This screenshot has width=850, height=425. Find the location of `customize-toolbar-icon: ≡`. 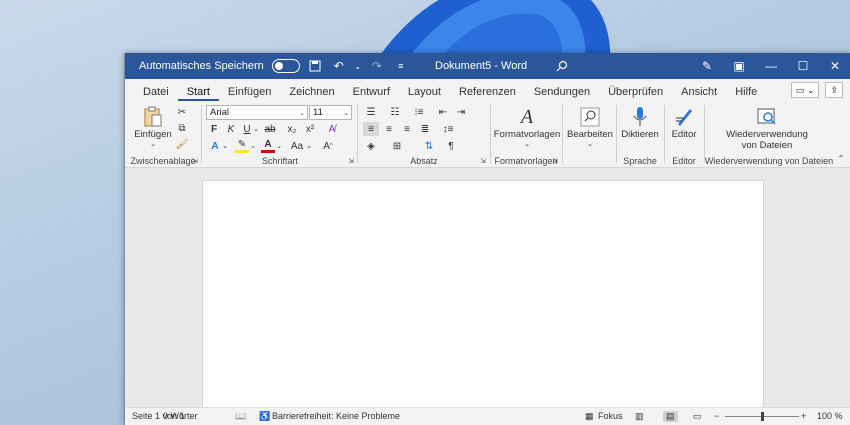

customize-toolbar-icon: ≡ is located at coordinates (401, 66).